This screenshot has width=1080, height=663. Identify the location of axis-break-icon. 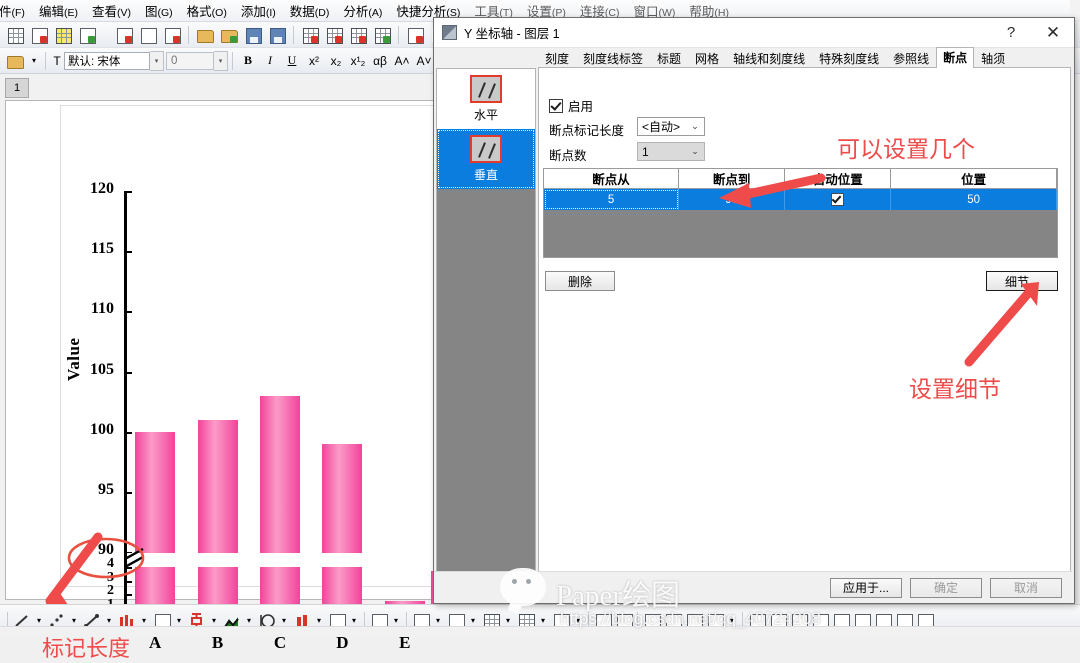
(486, 89).